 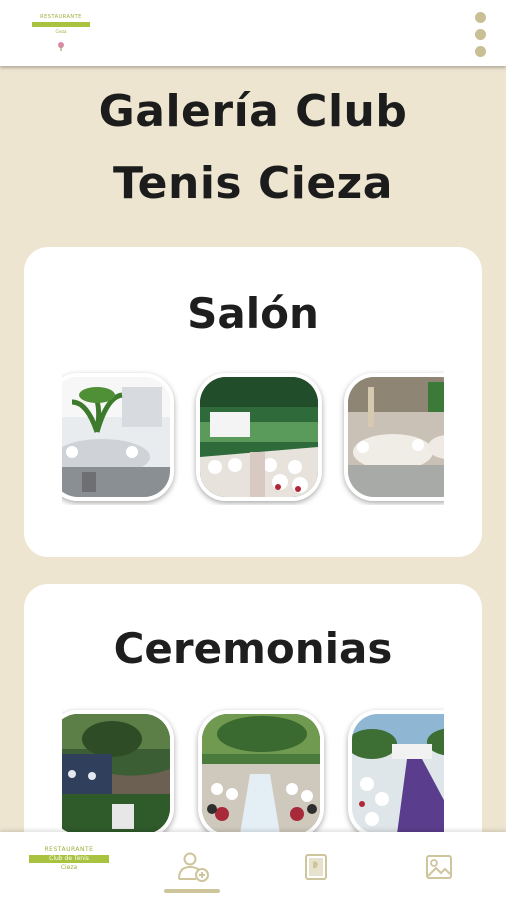 I want to click on photo-carousel-ceremonias, so click(x=253, y=774).